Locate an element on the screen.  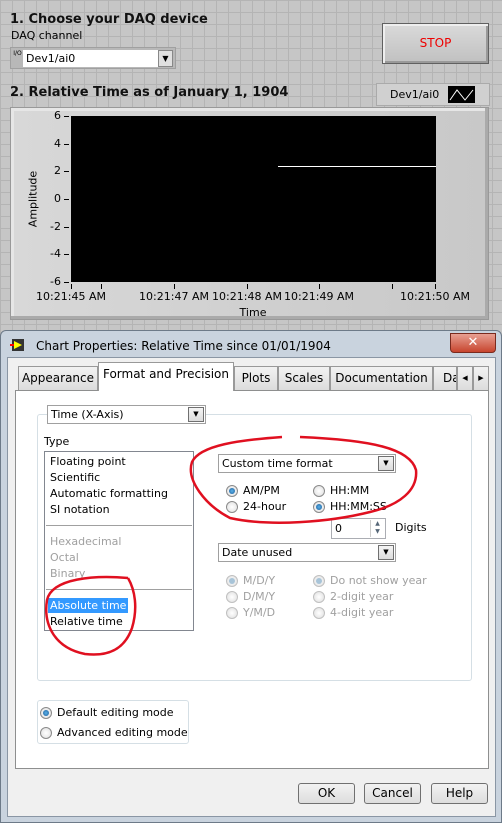
plot-area is located at coordinates (253, 199).